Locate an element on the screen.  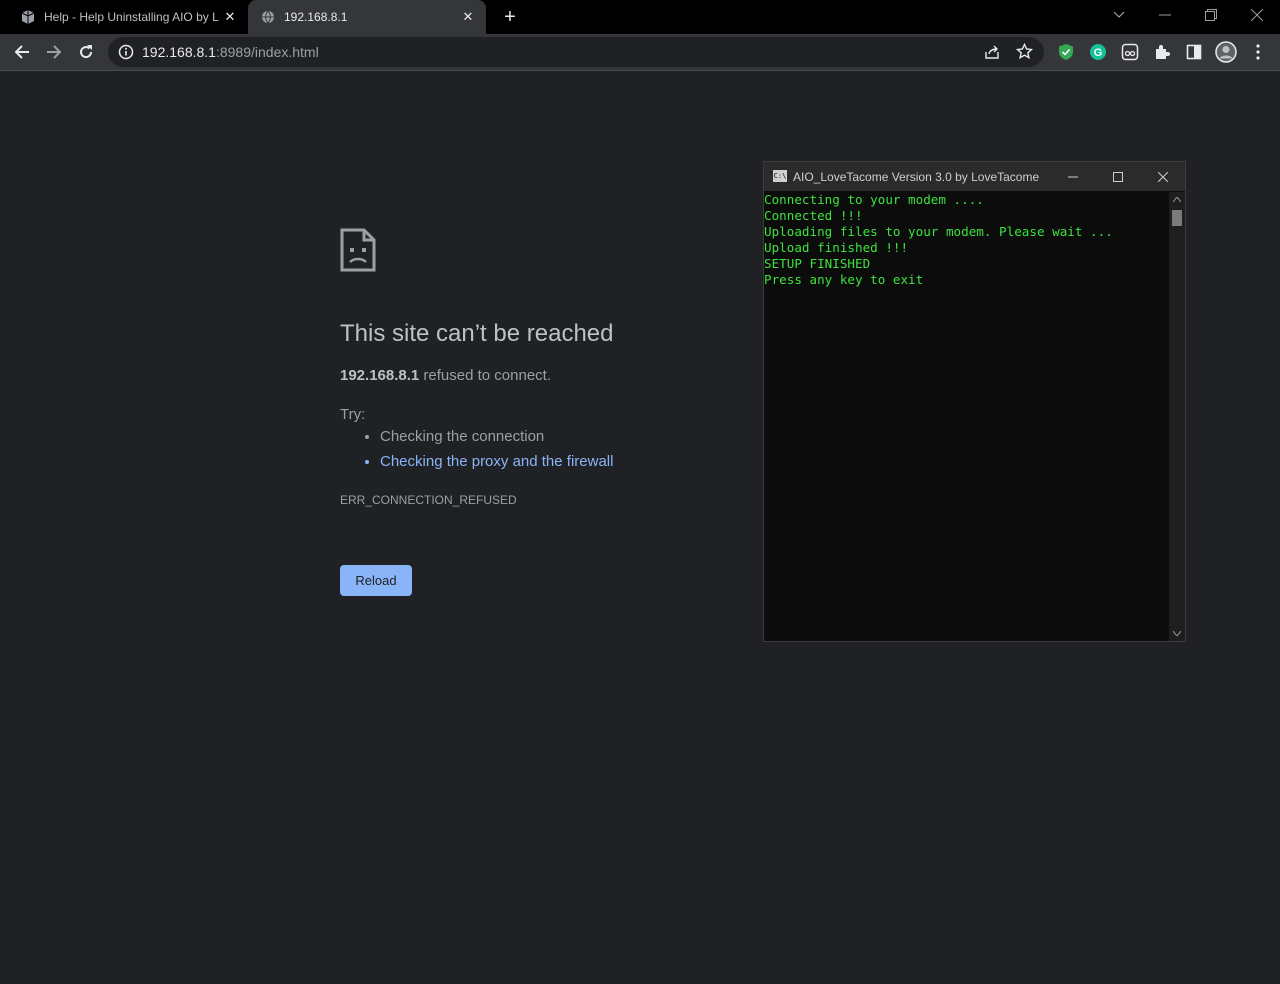
cube-favicon-icon is located at coordinates (28, 17).